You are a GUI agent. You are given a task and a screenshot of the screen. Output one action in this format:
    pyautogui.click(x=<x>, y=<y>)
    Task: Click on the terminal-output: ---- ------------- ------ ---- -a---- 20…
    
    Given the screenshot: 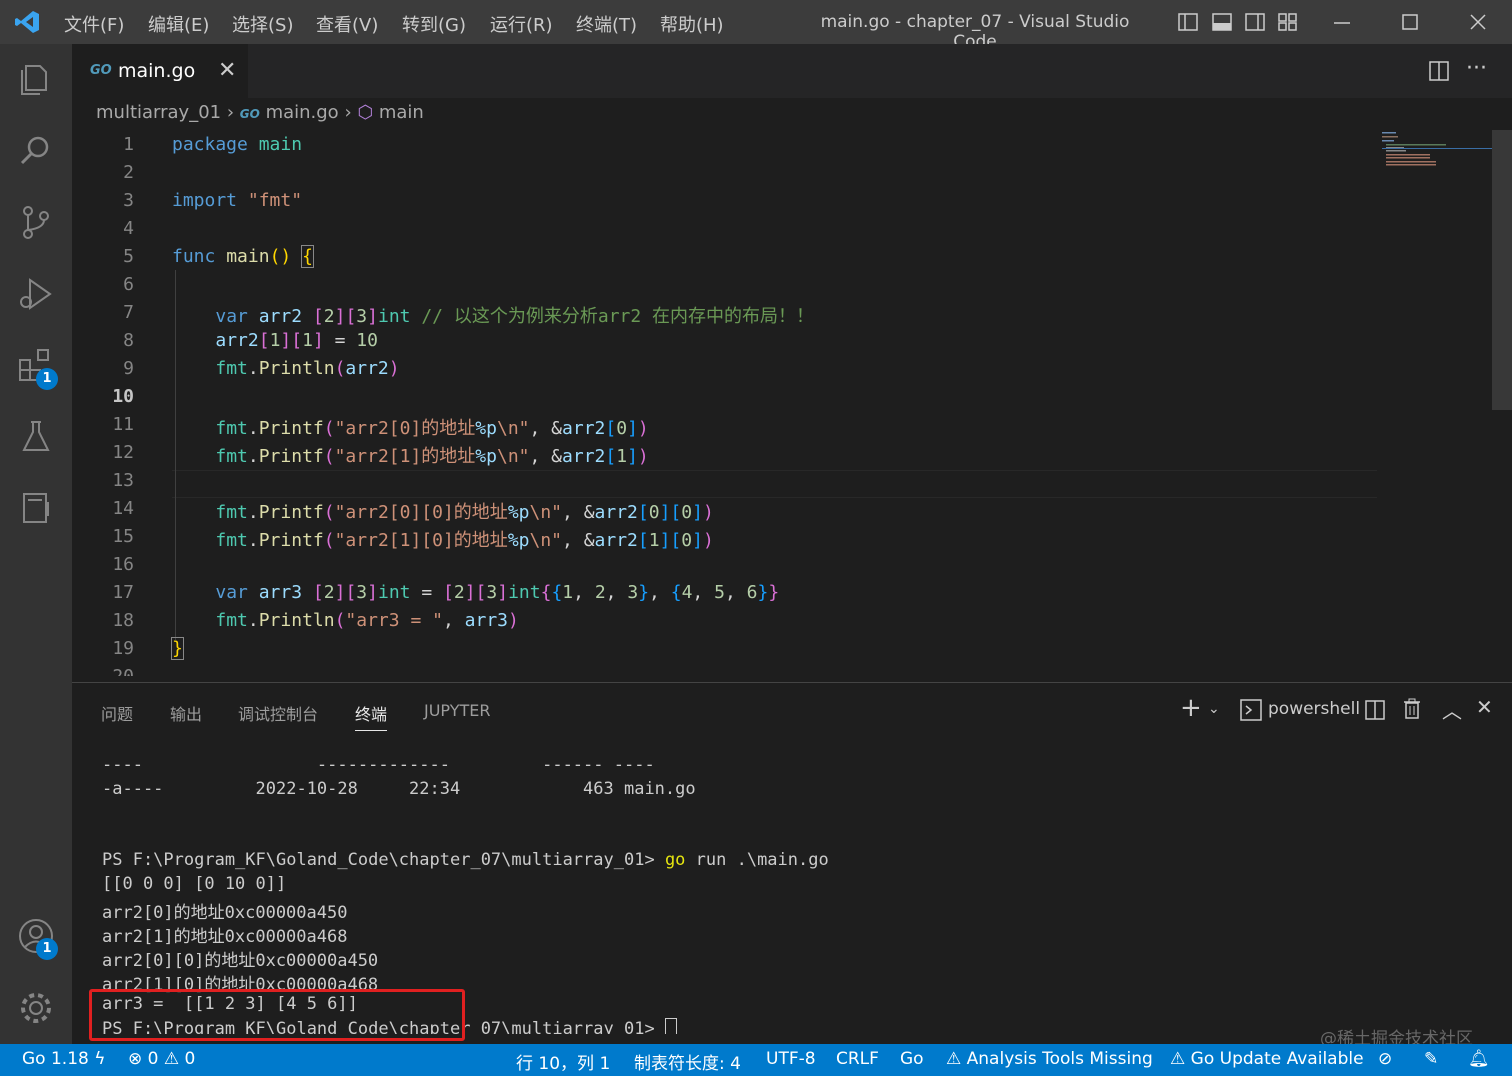 What is the action you would take?
    pyautogui.click(x=465, y=894)
    